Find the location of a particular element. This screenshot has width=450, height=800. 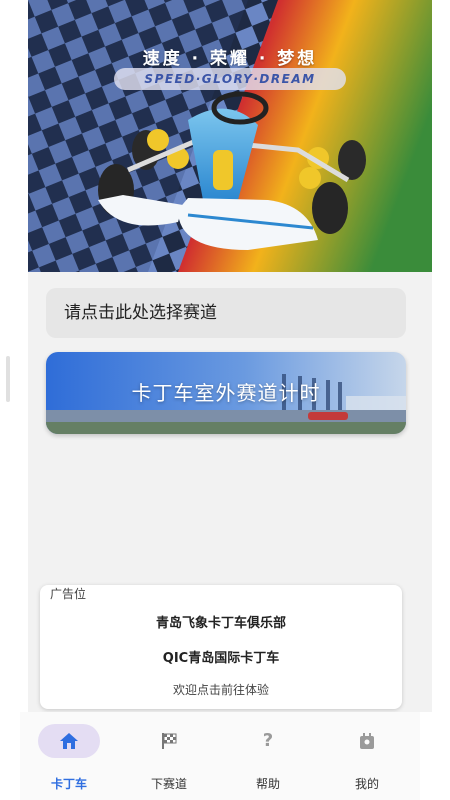

ad-link-qic: QIC青岛国际卡丁车 is located at coordinates (221, 656).